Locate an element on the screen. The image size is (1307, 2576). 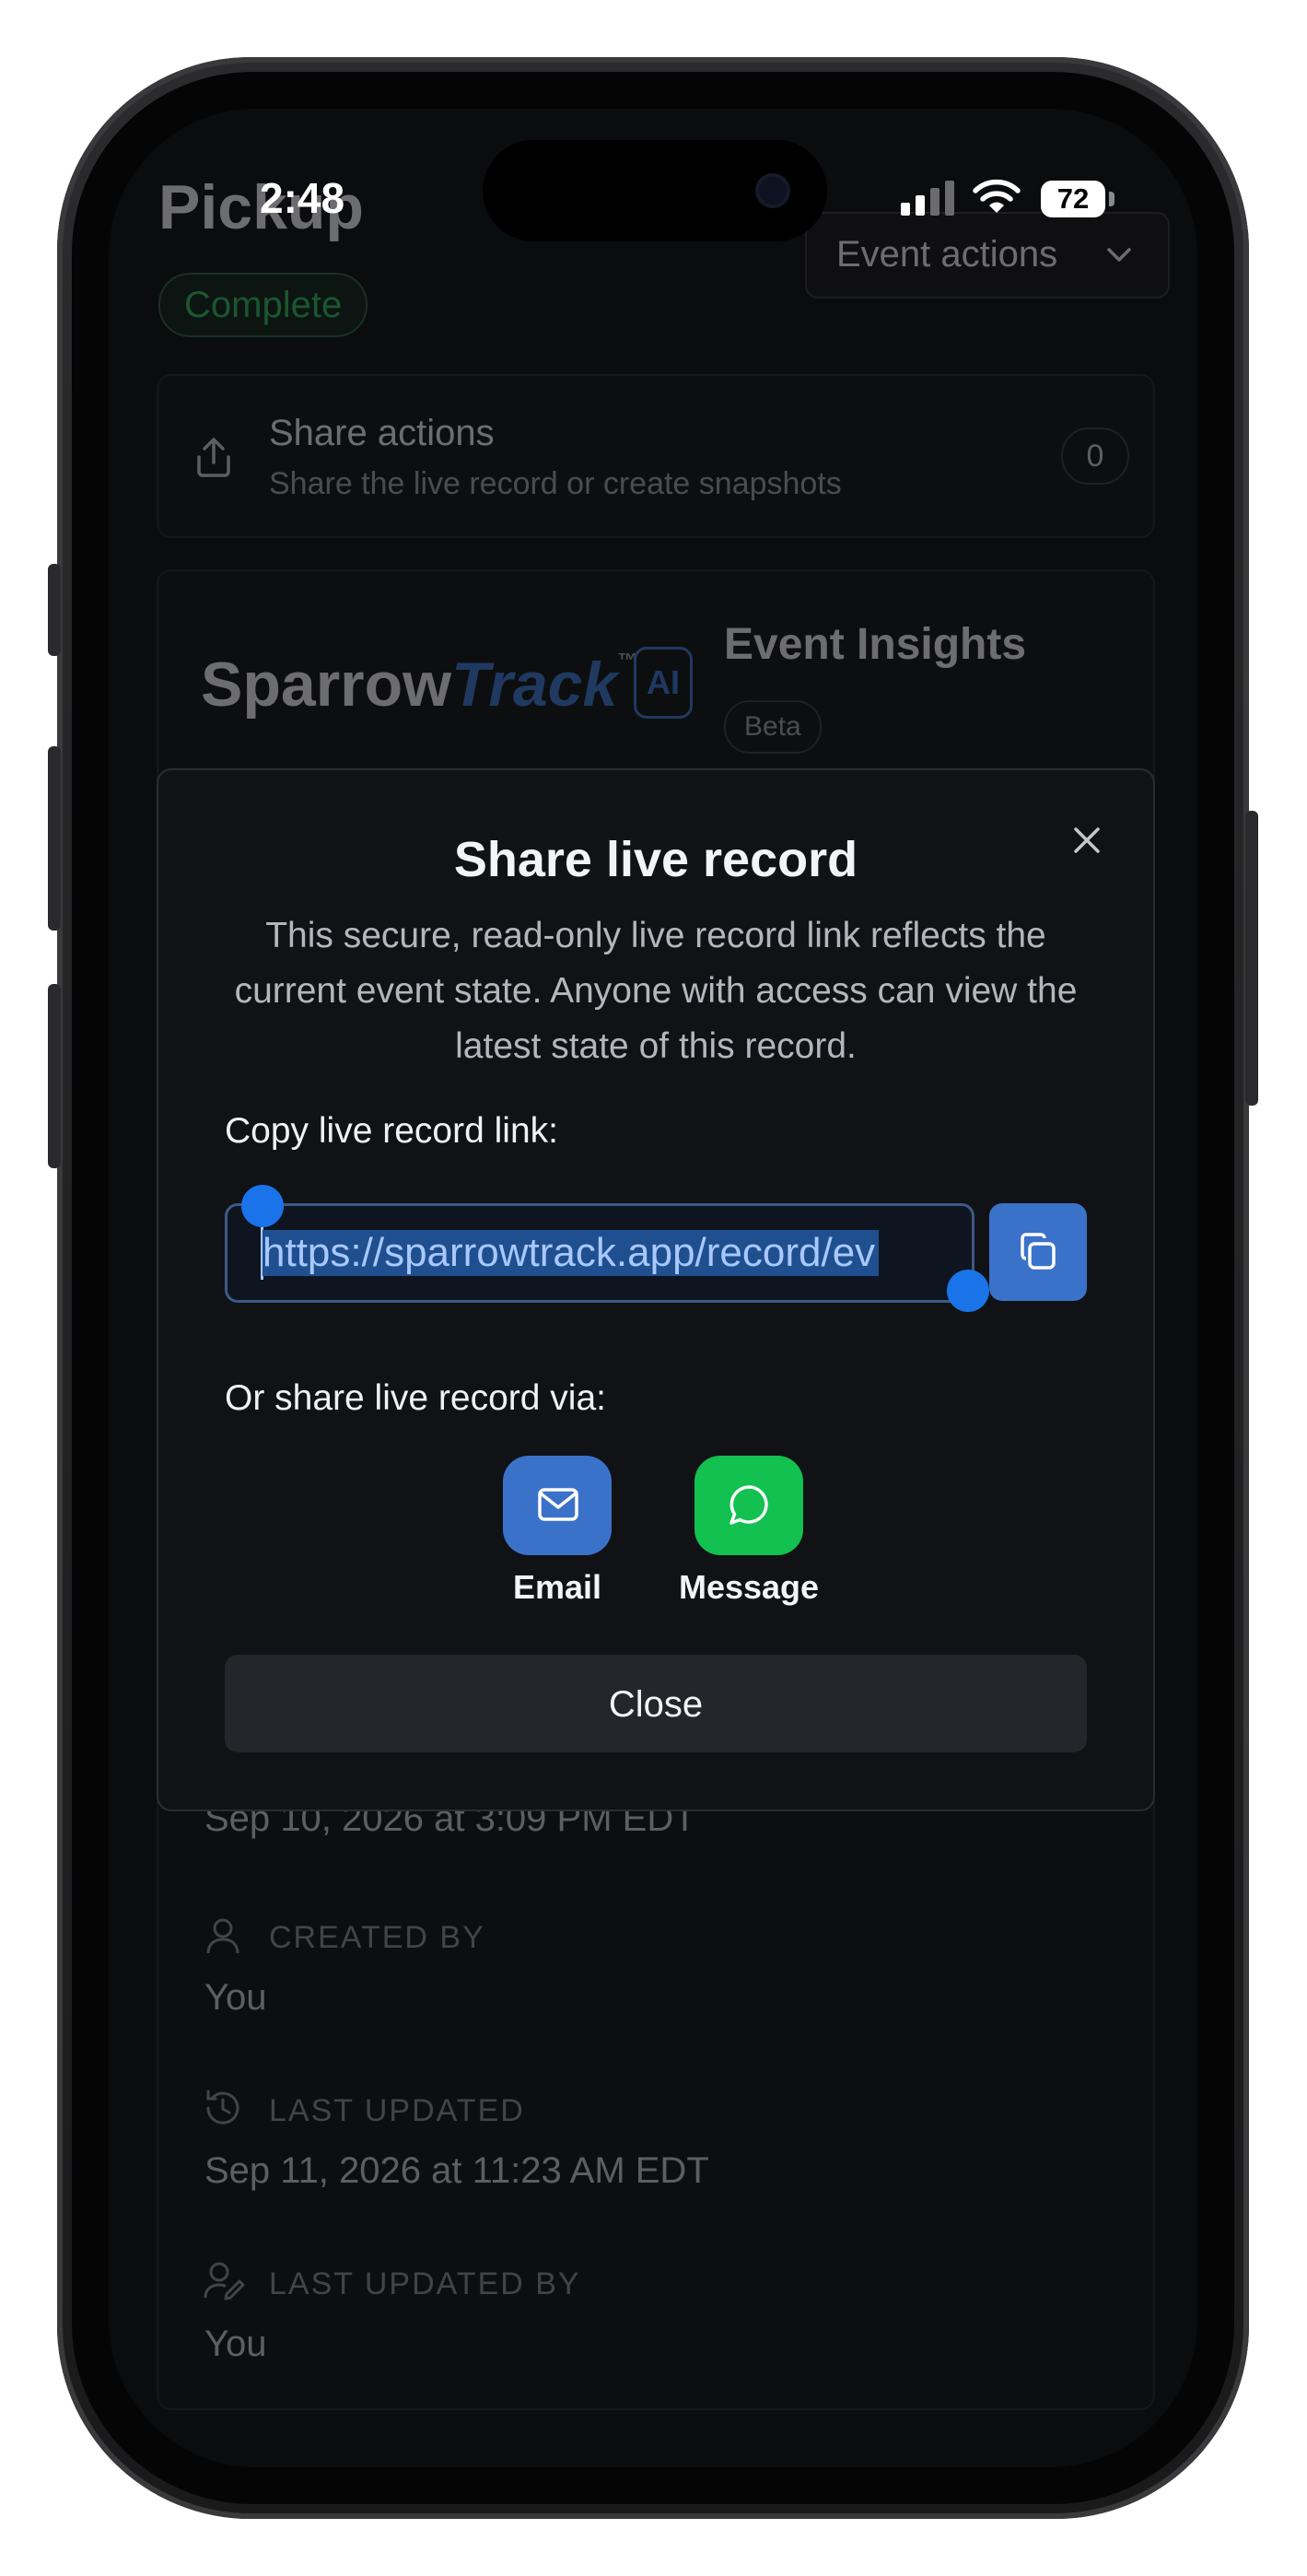
created-by-value: You is located at coordinates (236, 1997).